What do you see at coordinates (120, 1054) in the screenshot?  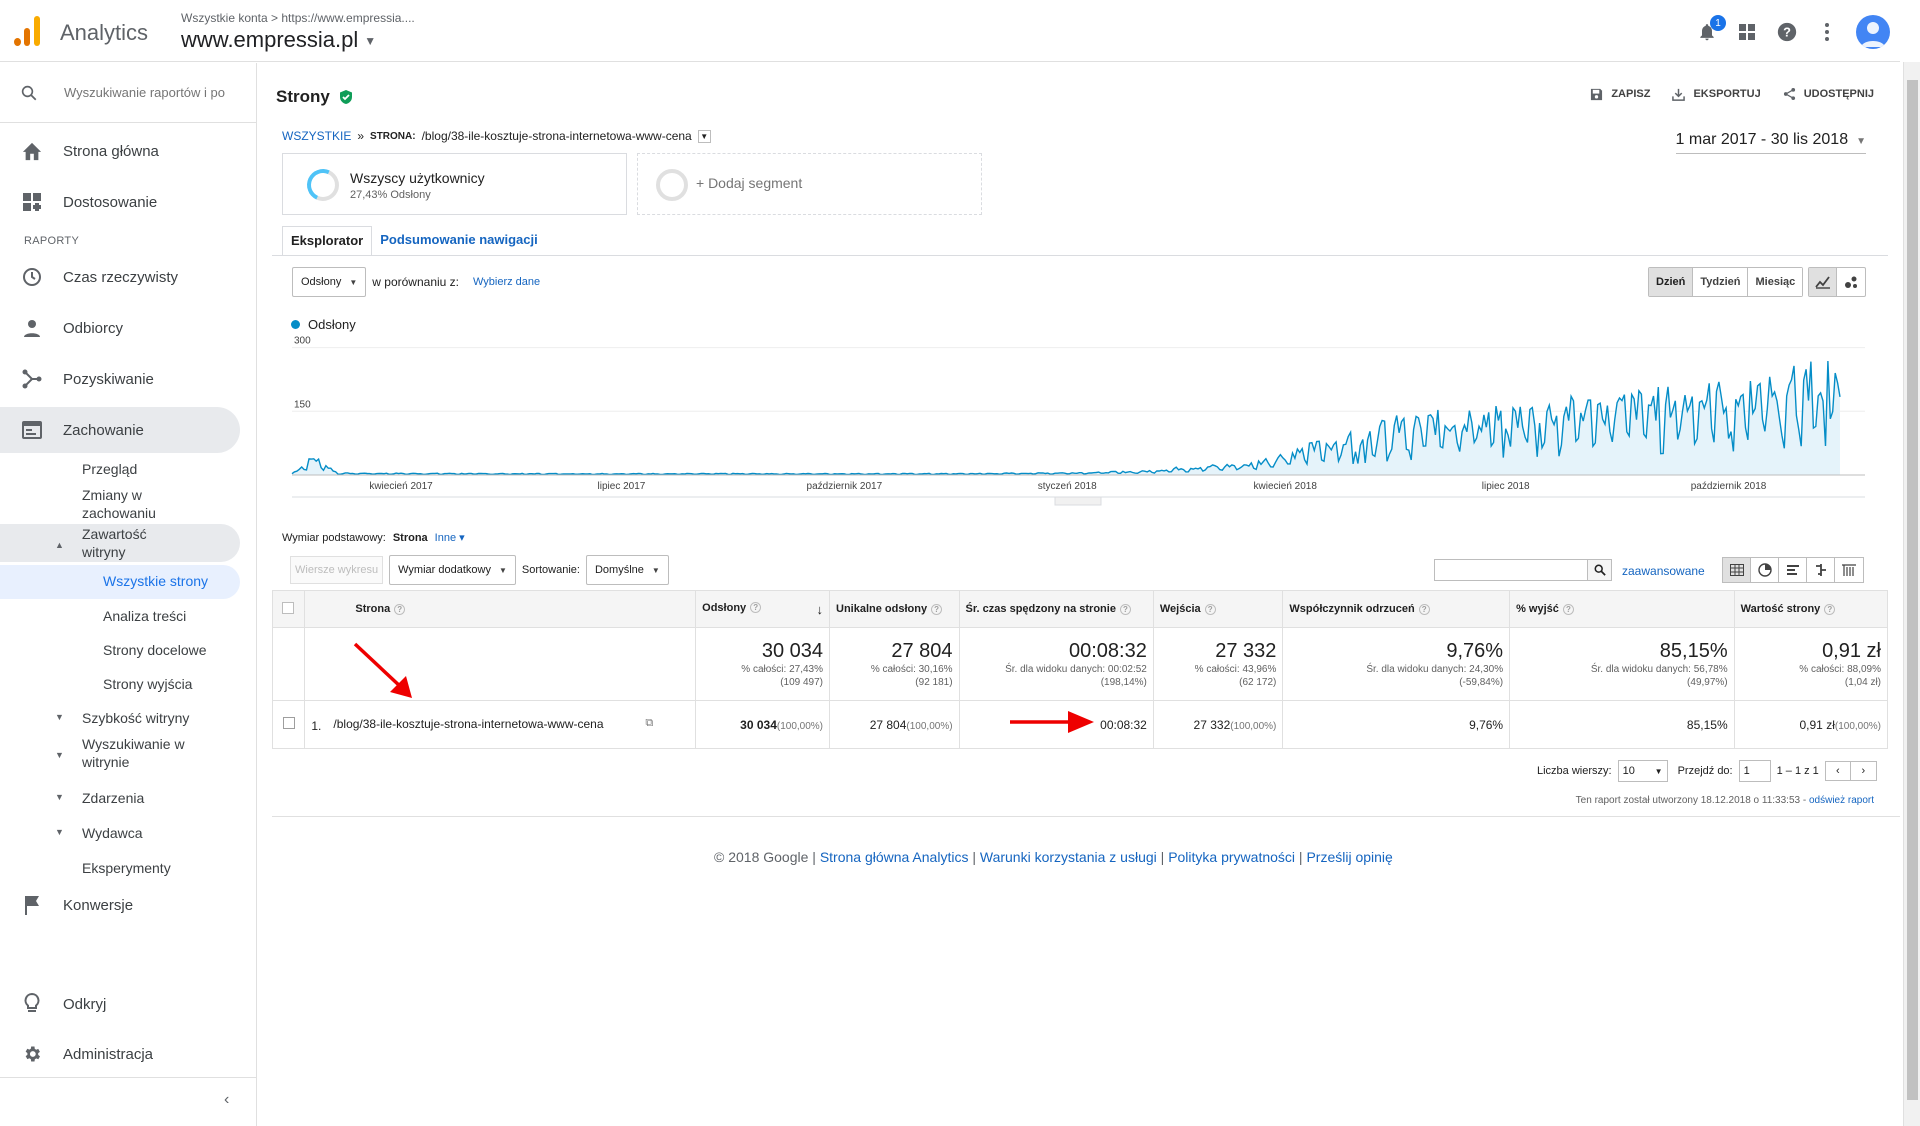 I see `sidebar-item-admin: Administracja` at bounding box center [120, 1054].